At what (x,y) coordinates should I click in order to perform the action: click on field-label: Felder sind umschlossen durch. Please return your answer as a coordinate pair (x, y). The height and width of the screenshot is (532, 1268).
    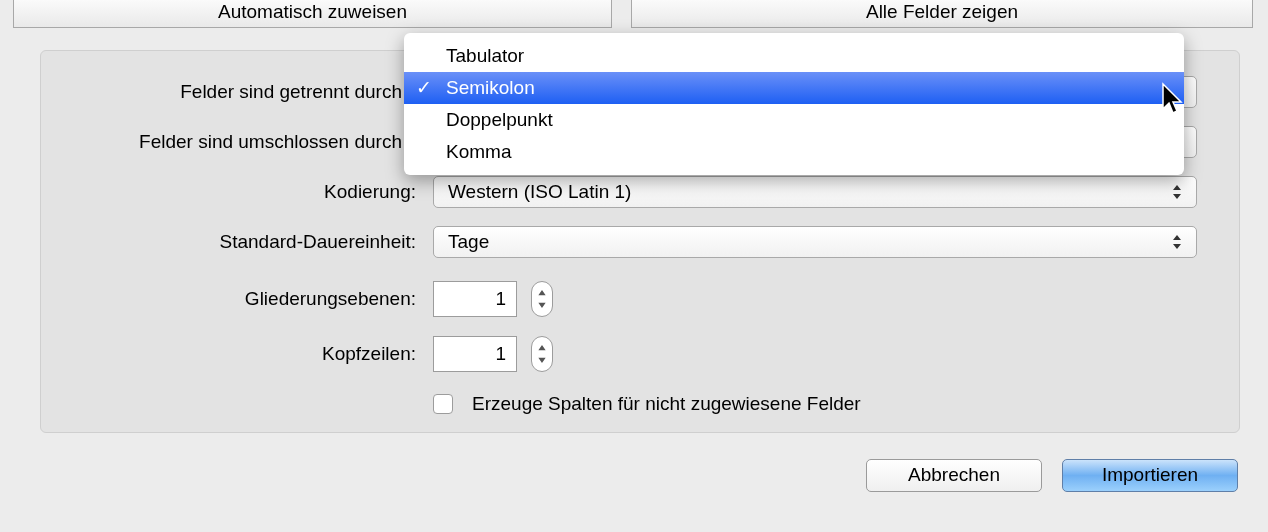
    Looking at the image, I should click on (270, 141).